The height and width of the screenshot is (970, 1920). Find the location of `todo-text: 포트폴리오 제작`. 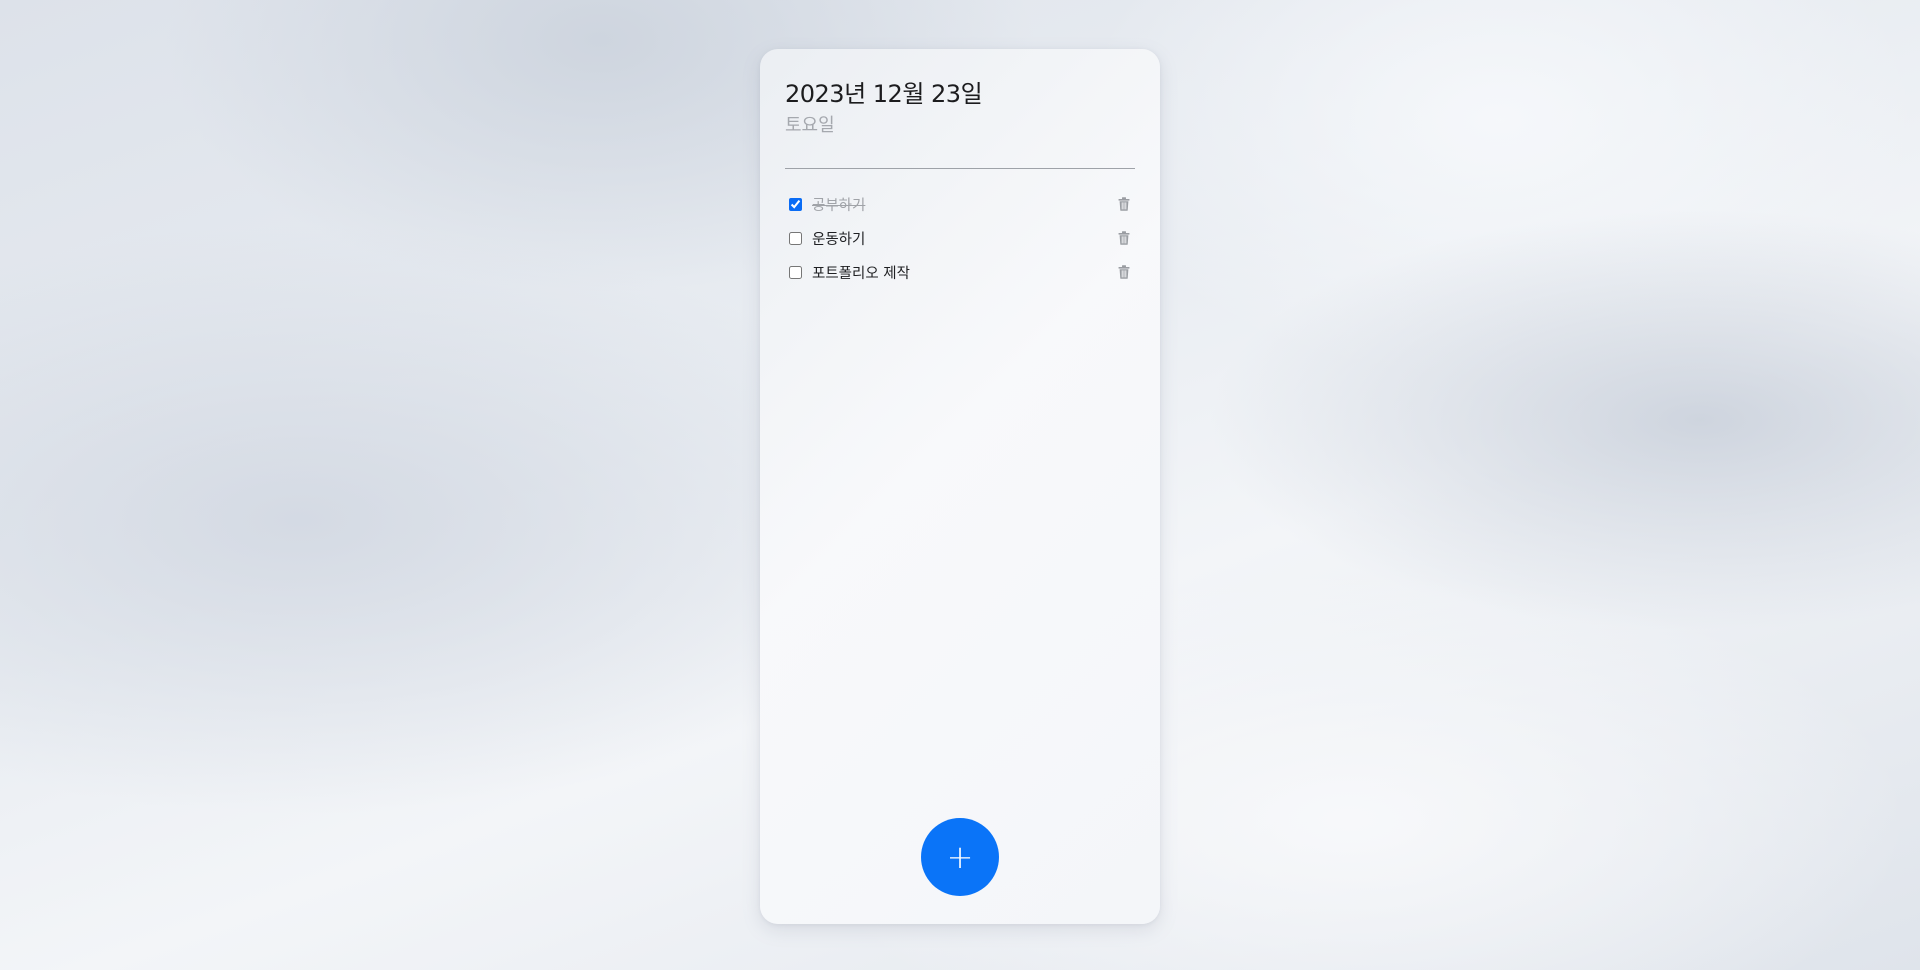

todo-text: 포트폴리오 제작 is located at coordinates (861, 273).